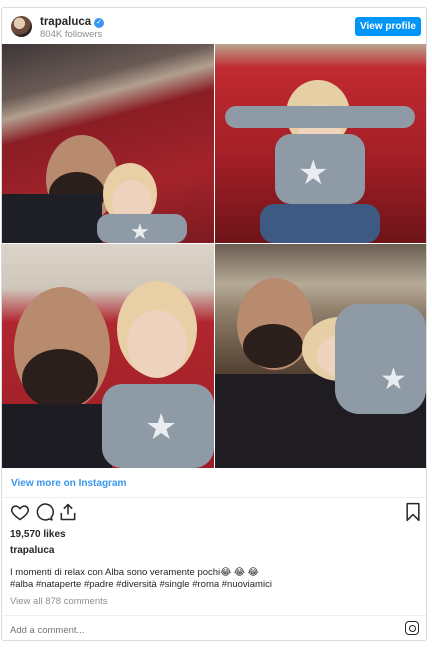  Describe the element at coordinates (32, 550) in the screenshot. I see `caption-username: trapaluca` at that location.